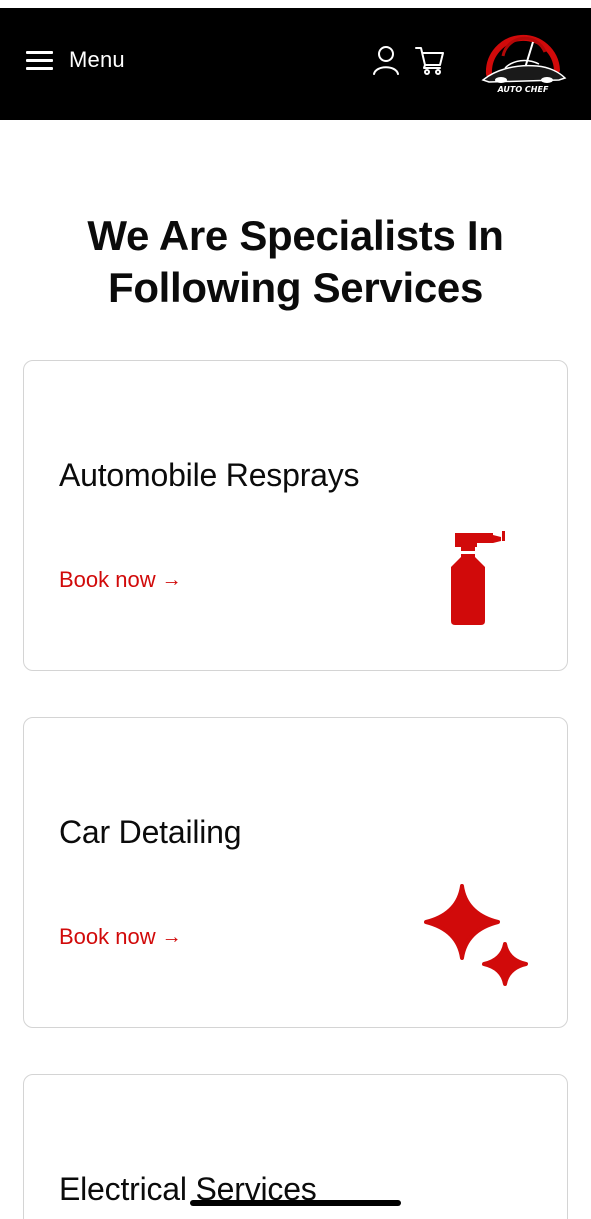  Describe the element at coordinates (430, 60) in the screenshot. I see `cart-icon` at that location.